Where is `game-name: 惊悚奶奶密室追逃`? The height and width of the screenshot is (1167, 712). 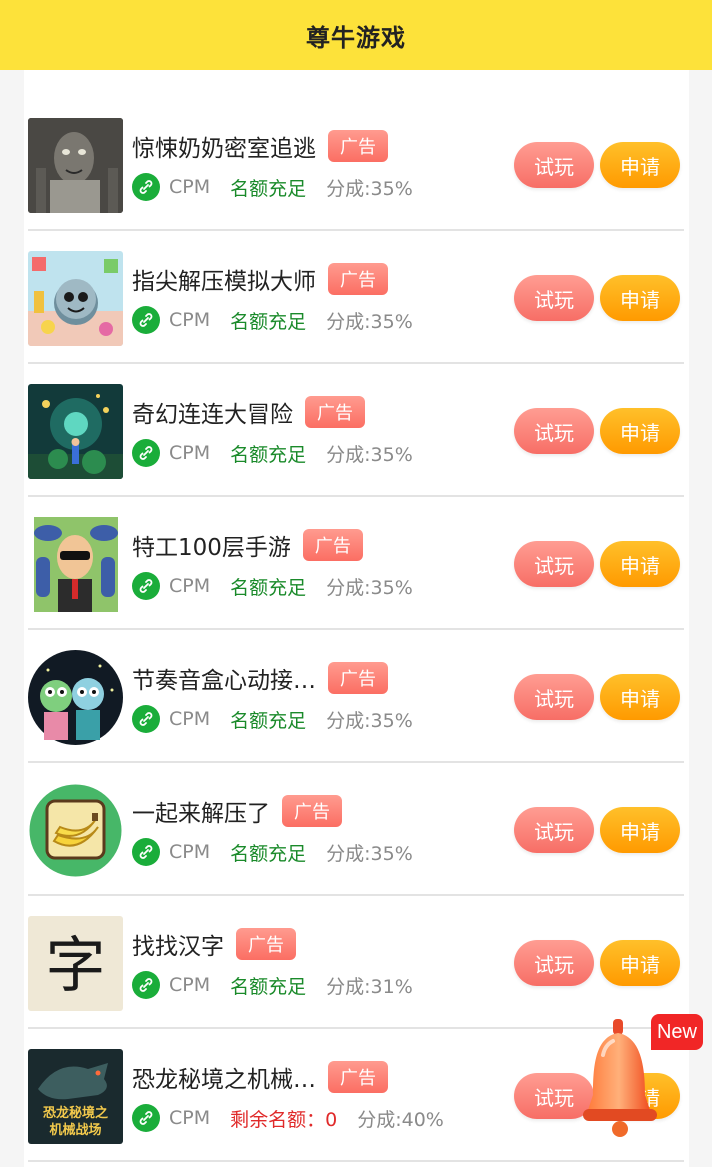 game-name: 惊悚奶奶密室追逃 is located at coordinates (224, 149).